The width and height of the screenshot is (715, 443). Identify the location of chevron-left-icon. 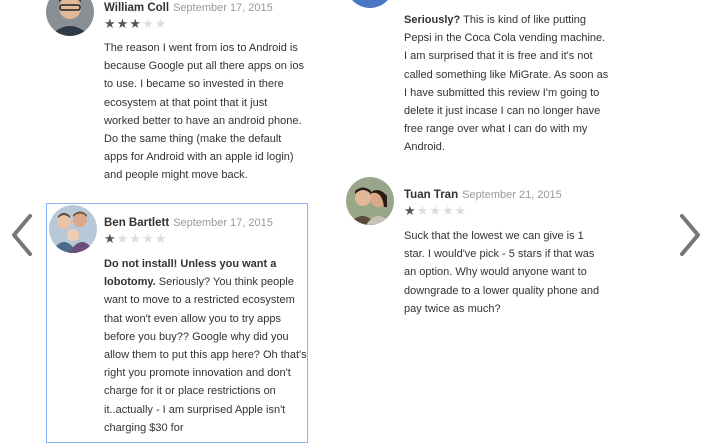
(22, 235).